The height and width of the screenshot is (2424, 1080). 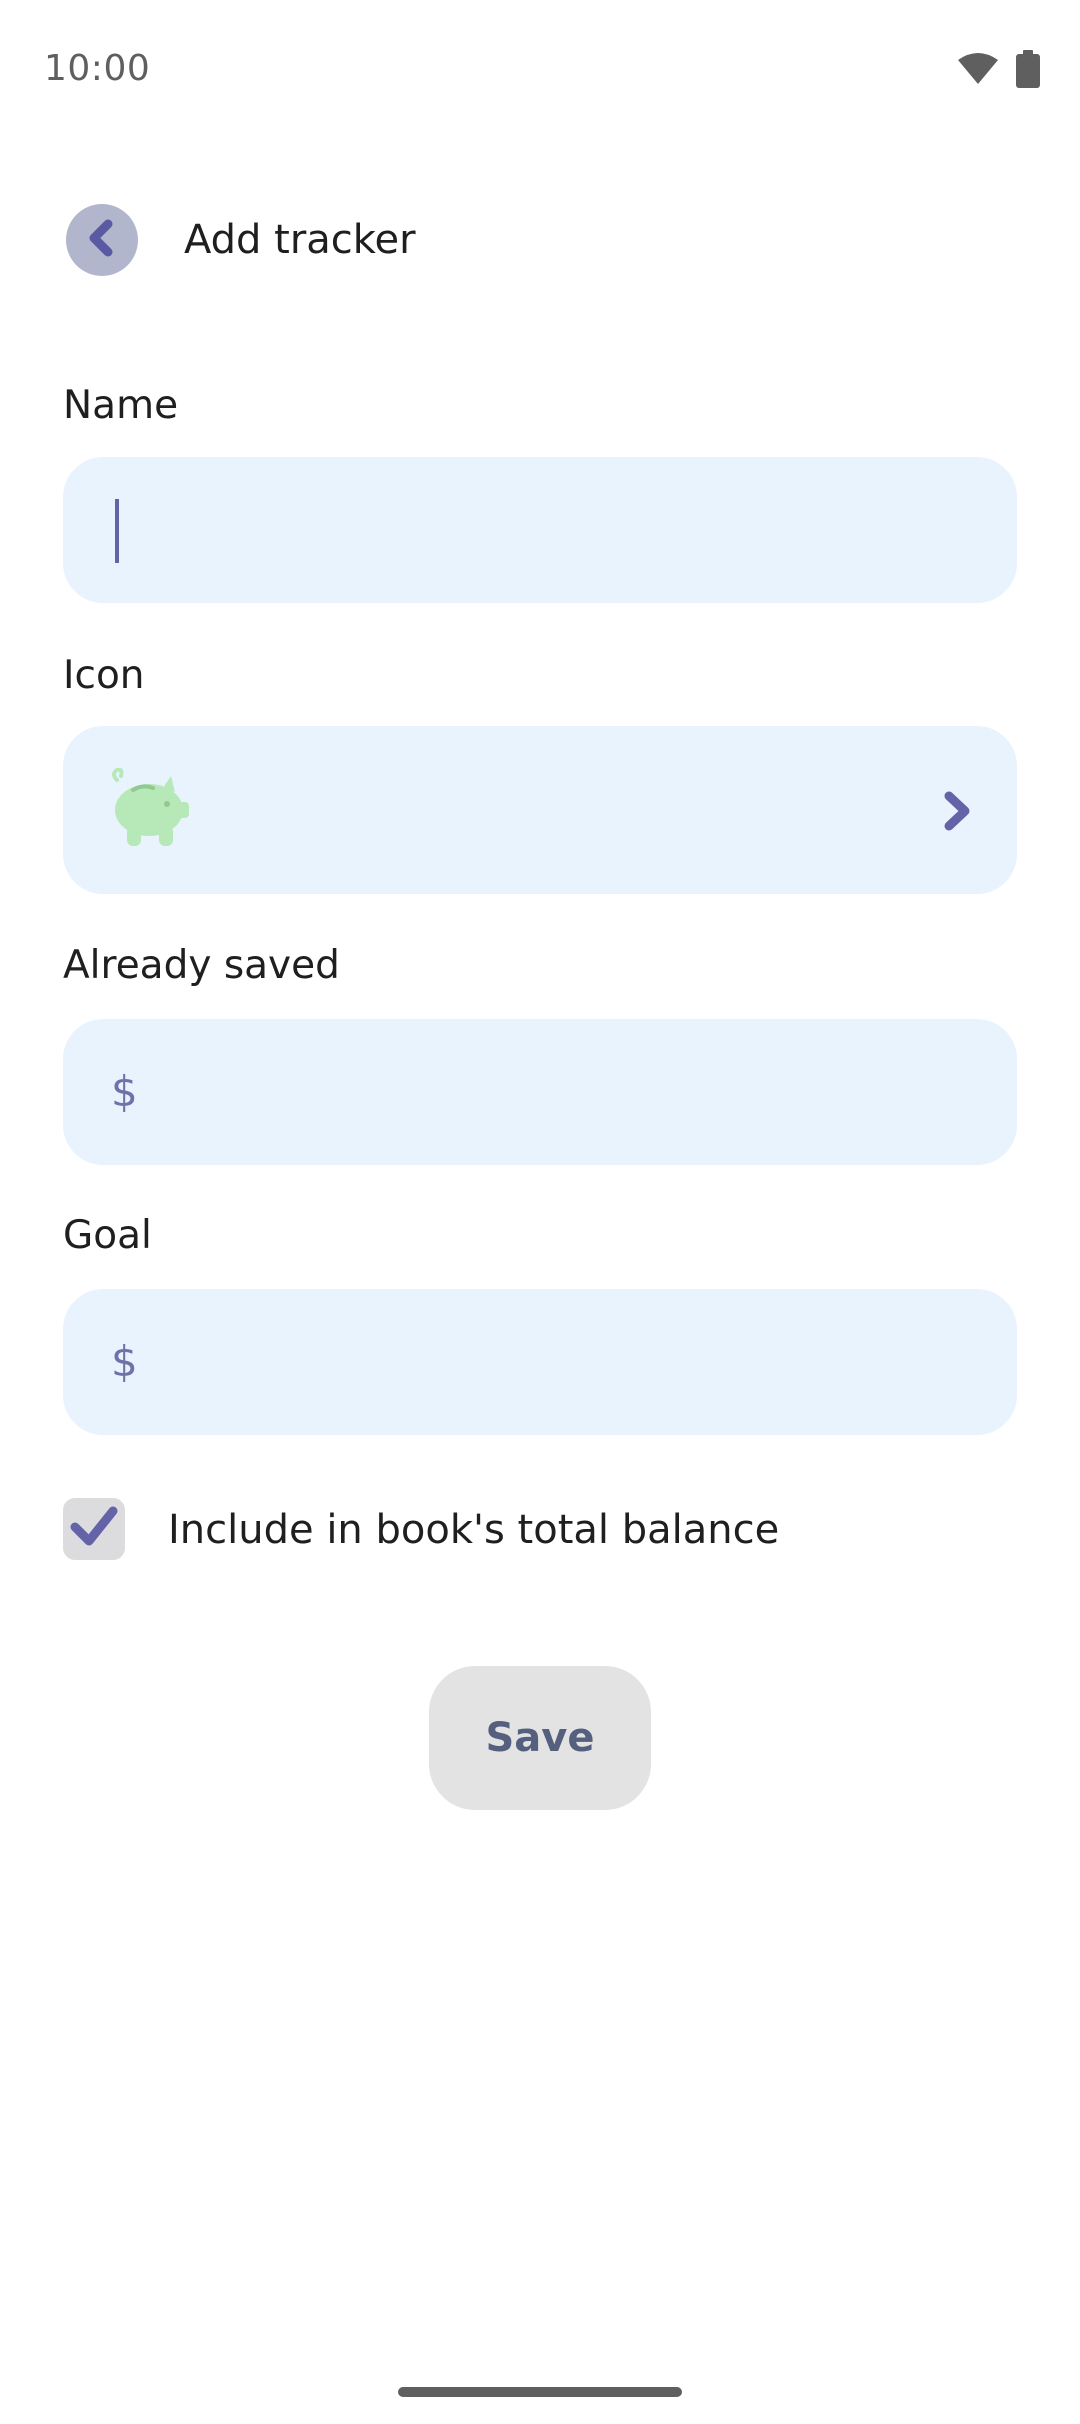 I want to click on checkmark-icon, so click(x=94, y=1529).